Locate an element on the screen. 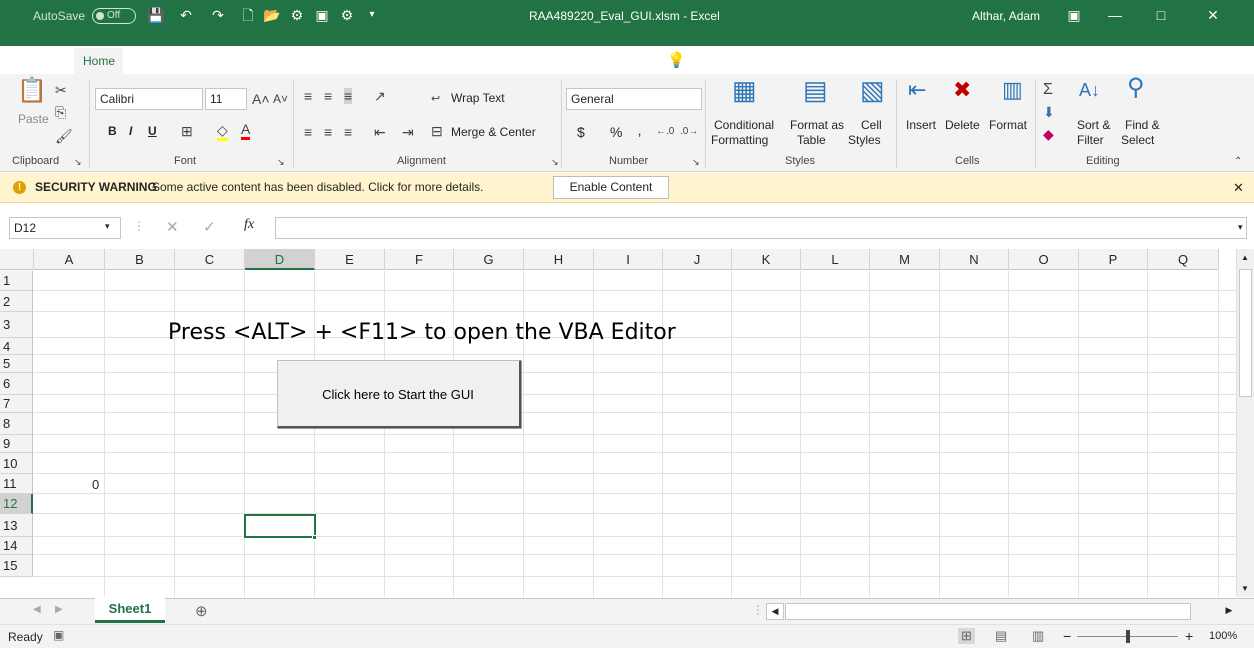 This screenshot has height=648, width=1254. align-middle-icon: ≡ is located at coordinates (328, 96).